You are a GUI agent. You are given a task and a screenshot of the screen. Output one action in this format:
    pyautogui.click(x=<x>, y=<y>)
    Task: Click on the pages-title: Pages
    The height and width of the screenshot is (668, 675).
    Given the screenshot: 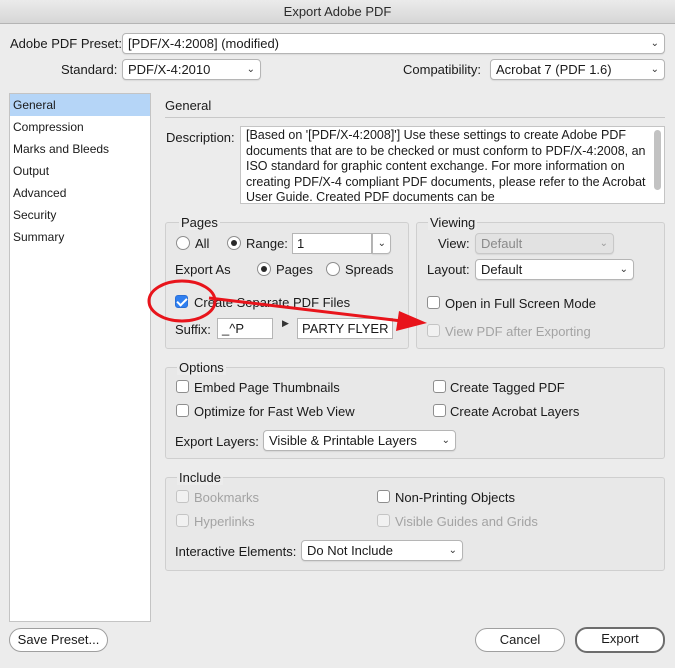 What is the action you would take?
    pyautogui.click(x=199, y=222)
    